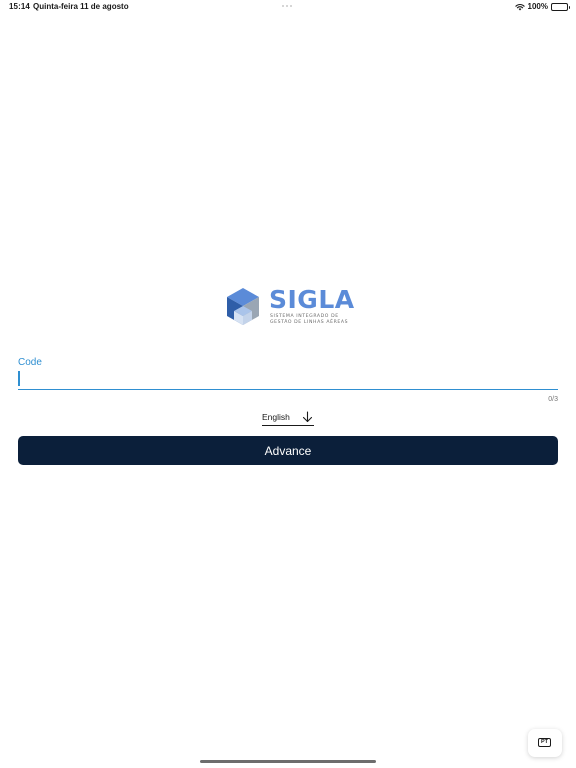  I want to click on home-indicator, so click(288, 761).